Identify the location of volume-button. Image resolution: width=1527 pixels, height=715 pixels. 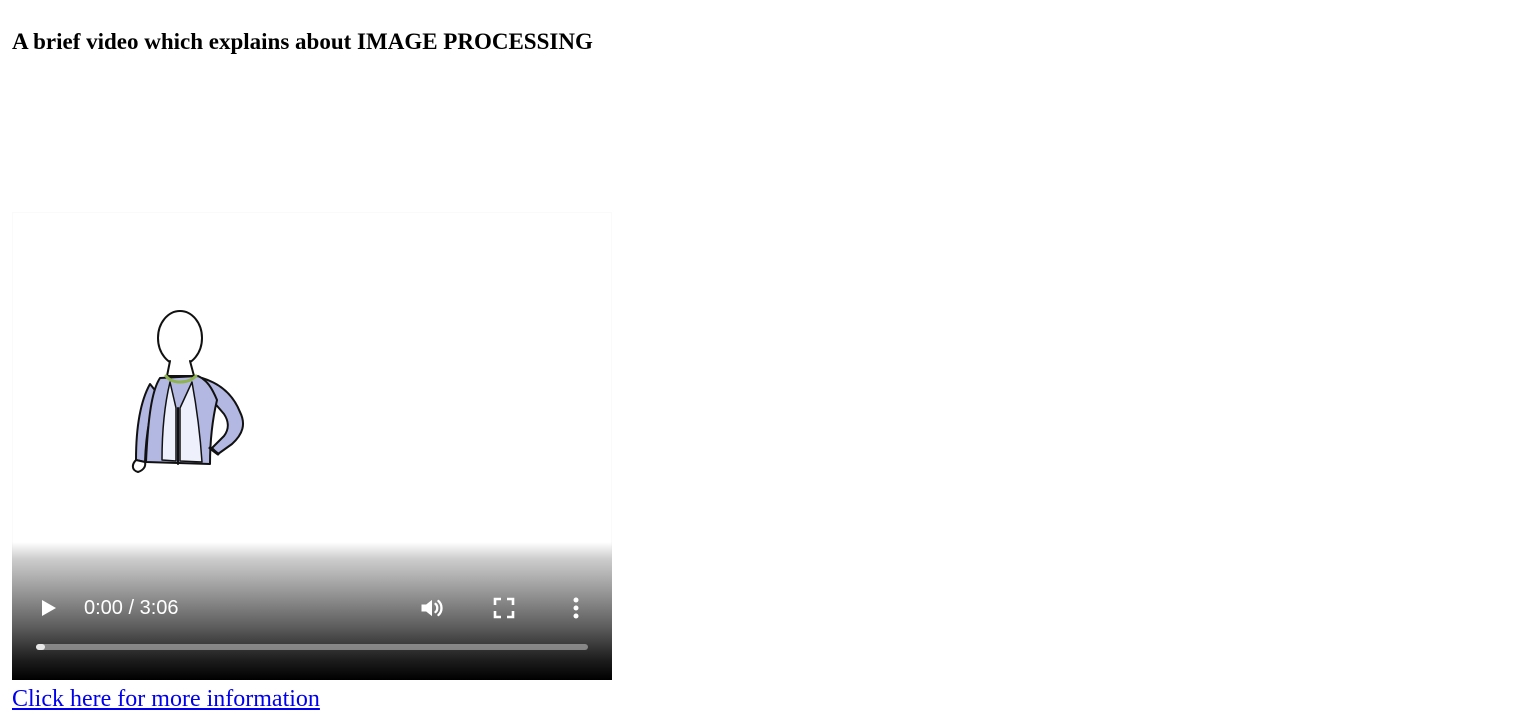
(432, 608).